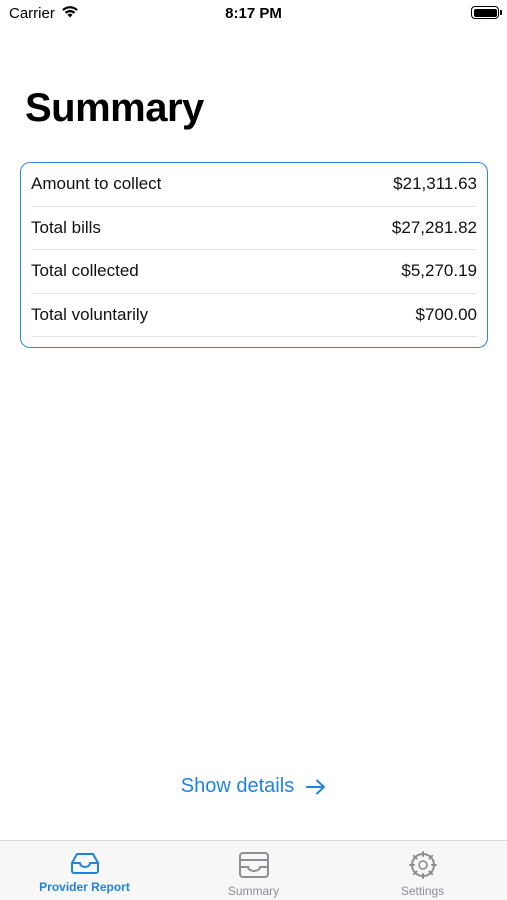 This screenshot has height=900, width=507. Describe the element at coordinates (435, 184) in the screenshot. I see `row-value: $21,311.63` at that location.